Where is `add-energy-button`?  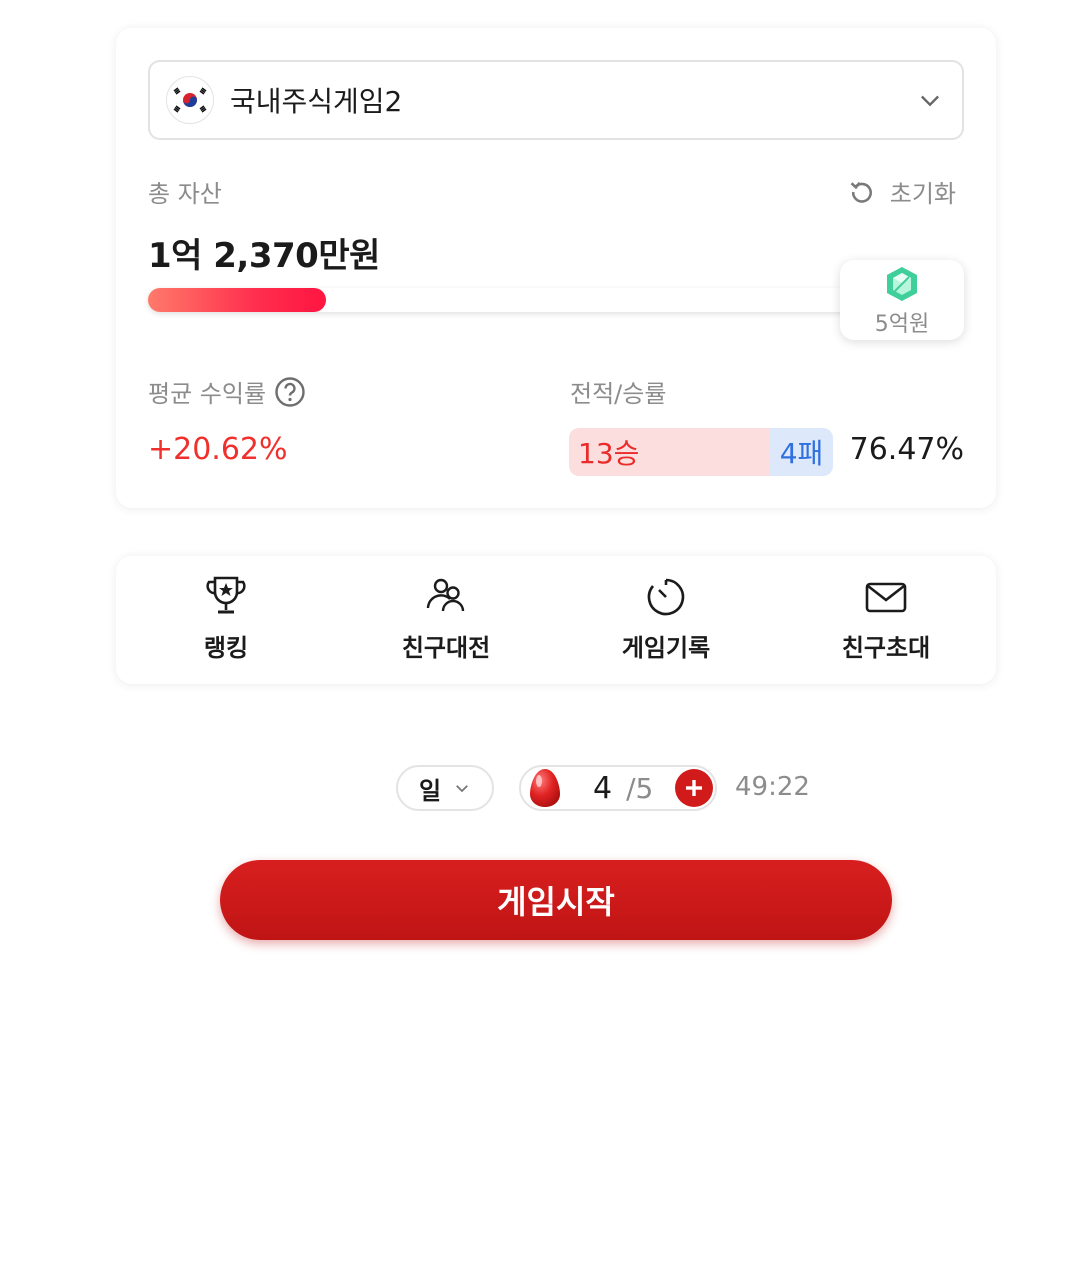 add-energy-button is located at coordinates (694, 788).